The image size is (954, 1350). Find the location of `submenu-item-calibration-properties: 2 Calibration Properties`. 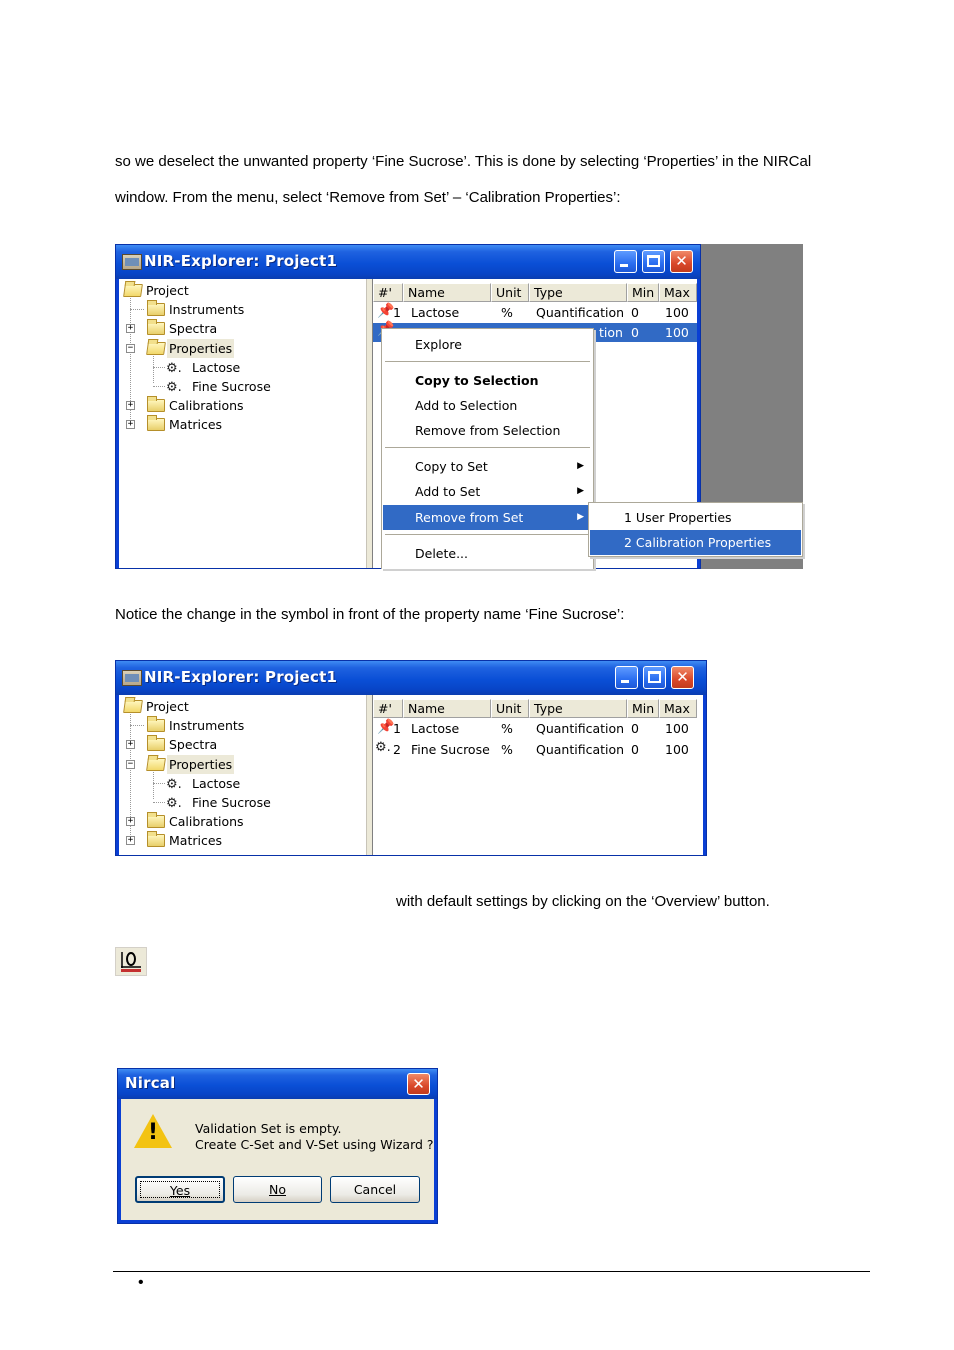

submenu-item-calibration-properties: 2 Calibration Properties is located at coordinates (695, 542).